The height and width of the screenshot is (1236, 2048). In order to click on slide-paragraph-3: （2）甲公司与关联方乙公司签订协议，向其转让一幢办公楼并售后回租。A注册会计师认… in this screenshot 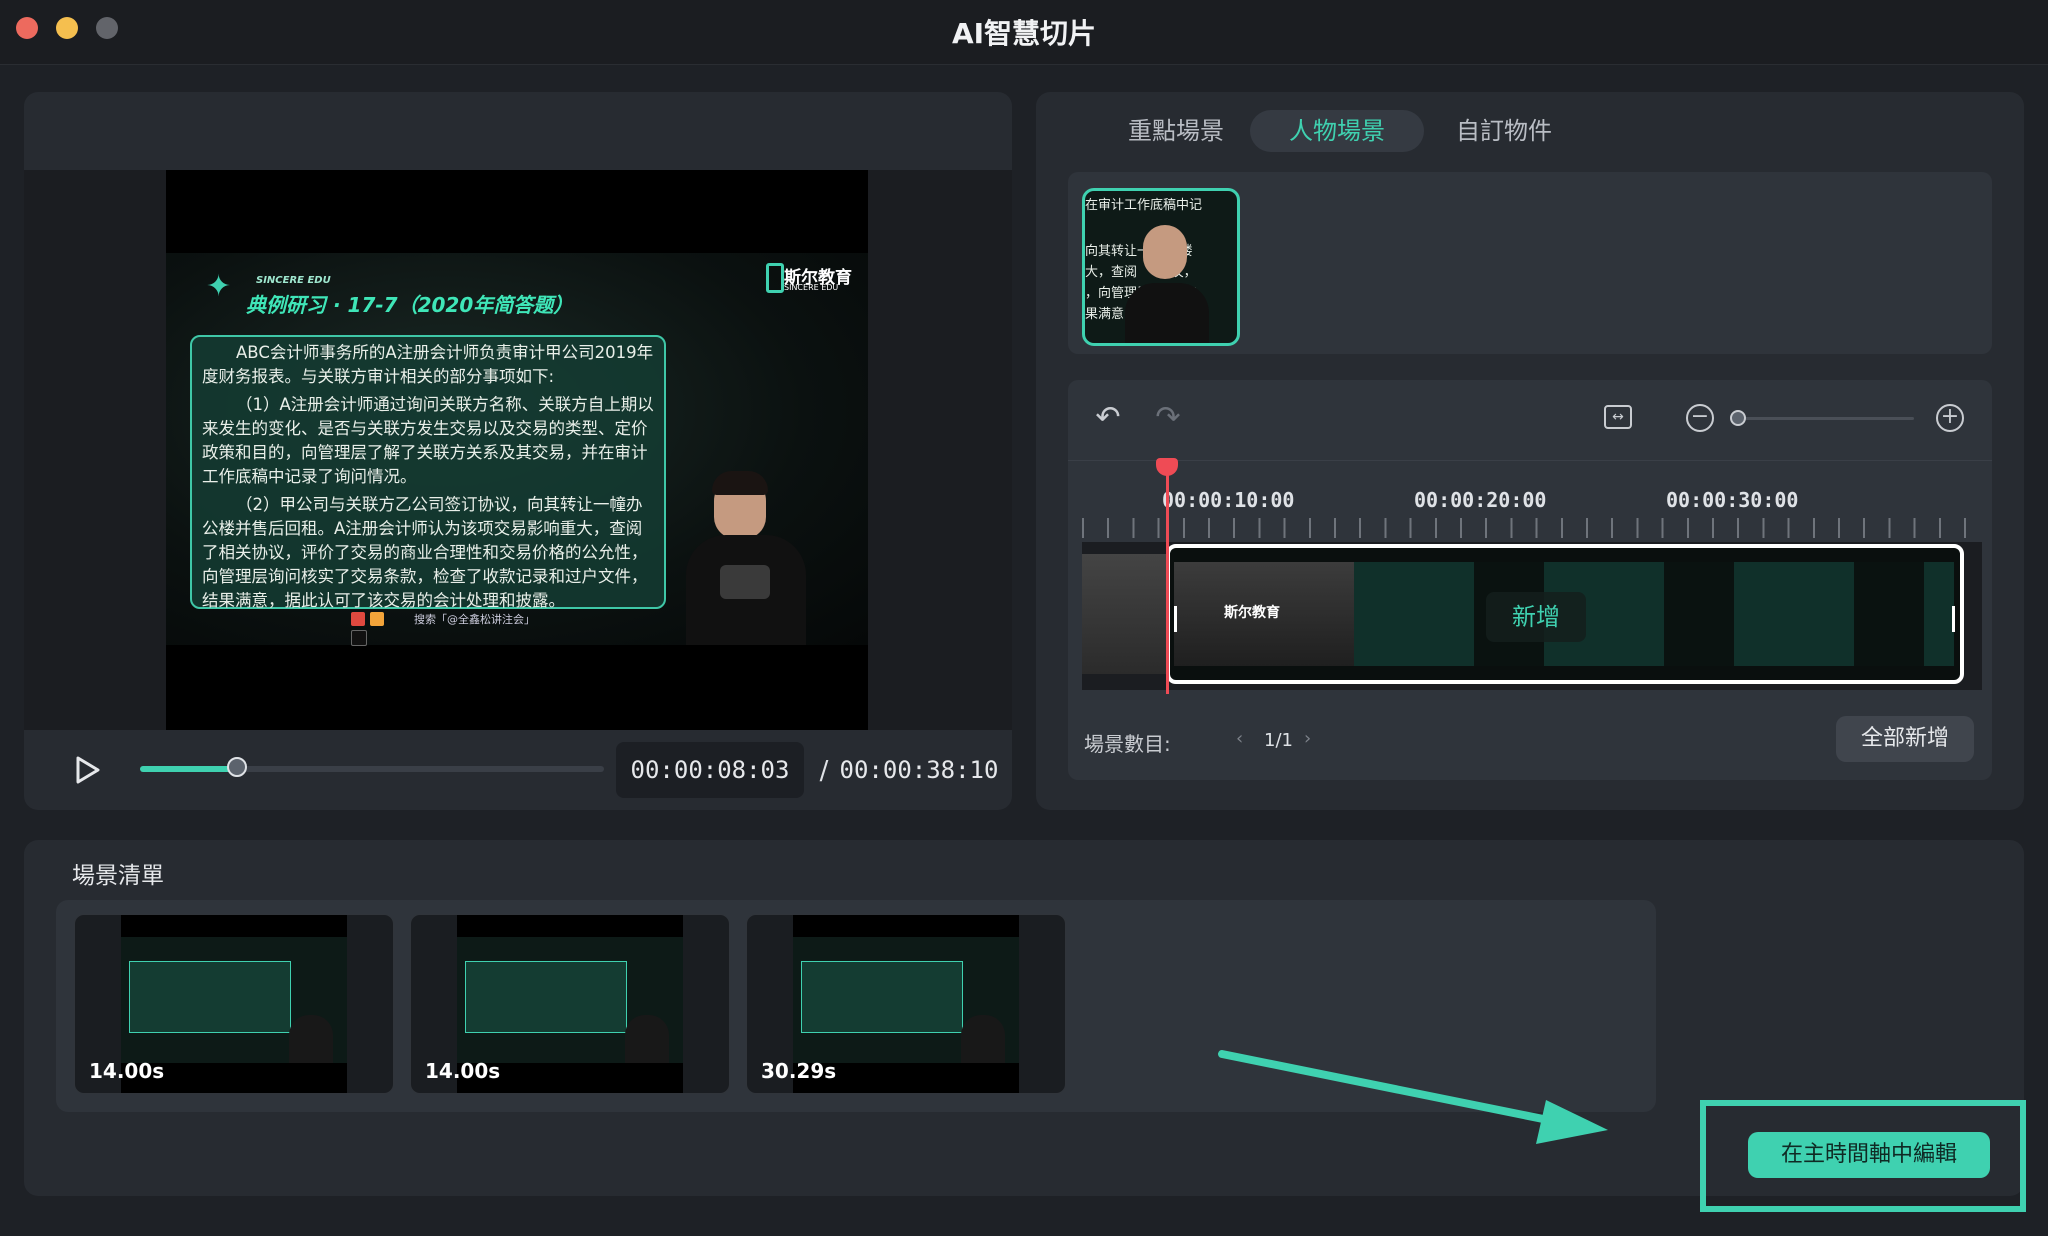, I will do `click(425, 552)`.